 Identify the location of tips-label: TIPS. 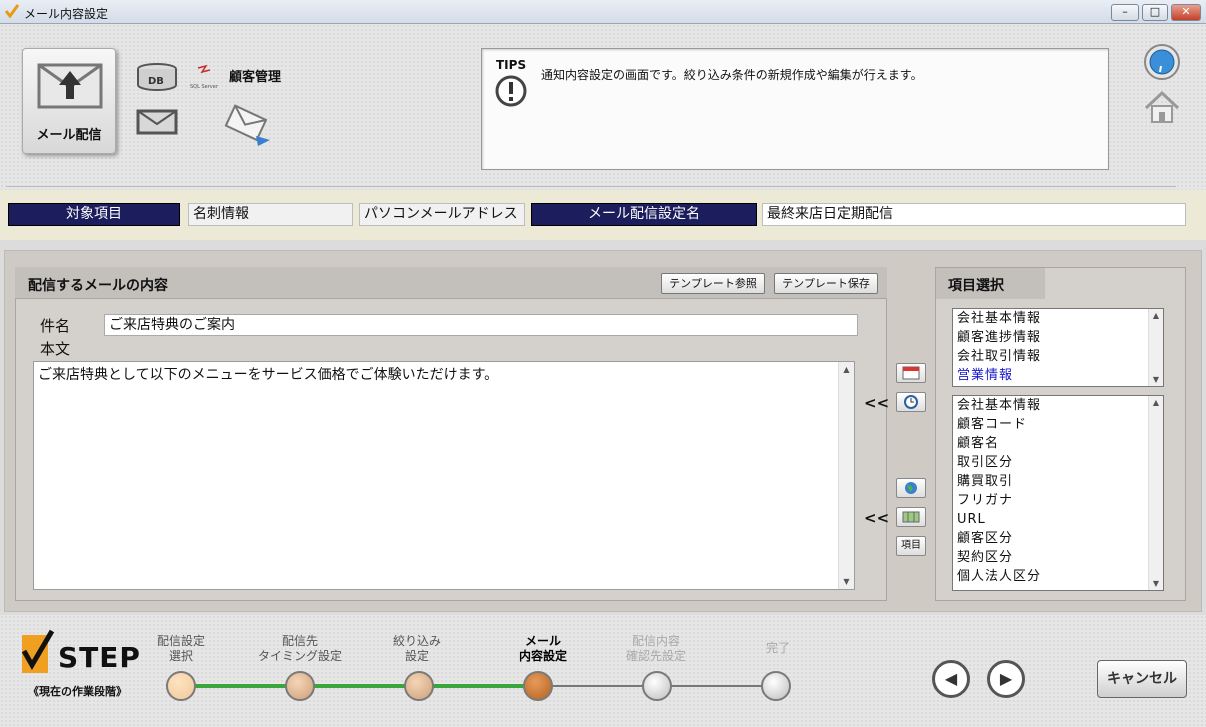
(511, 65).